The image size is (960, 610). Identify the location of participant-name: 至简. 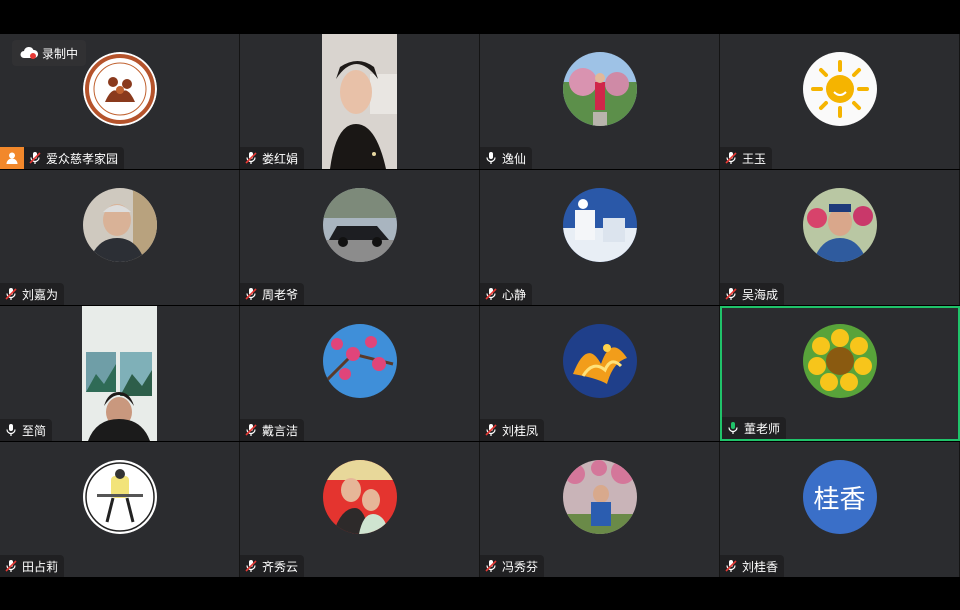
(34, 430).